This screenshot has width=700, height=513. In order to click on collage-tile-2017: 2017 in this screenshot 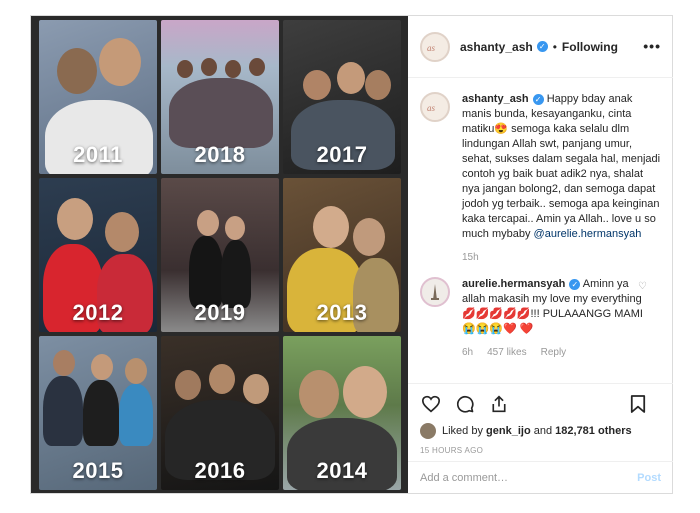, I will do `click(342, 97)`.